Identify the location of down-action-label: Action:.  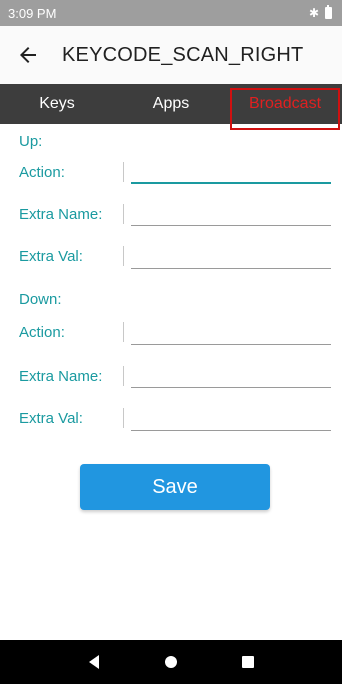
(42, 332).